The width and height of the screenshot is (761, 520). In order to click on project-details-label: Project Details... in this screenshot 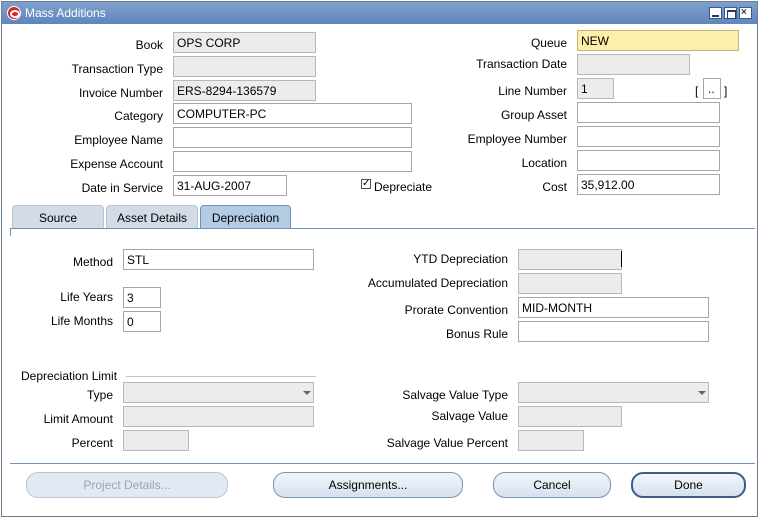, I will do `click(127, 485)`.